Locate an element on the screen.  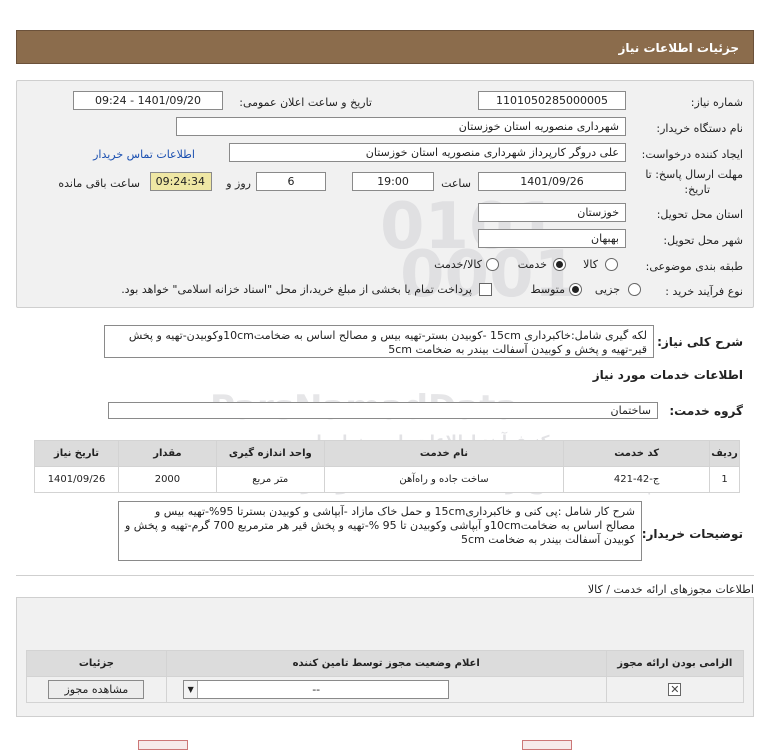
announce-date-label: تاریخ و ساعت اعلان عمومی: is located at coordinates (305, 102).